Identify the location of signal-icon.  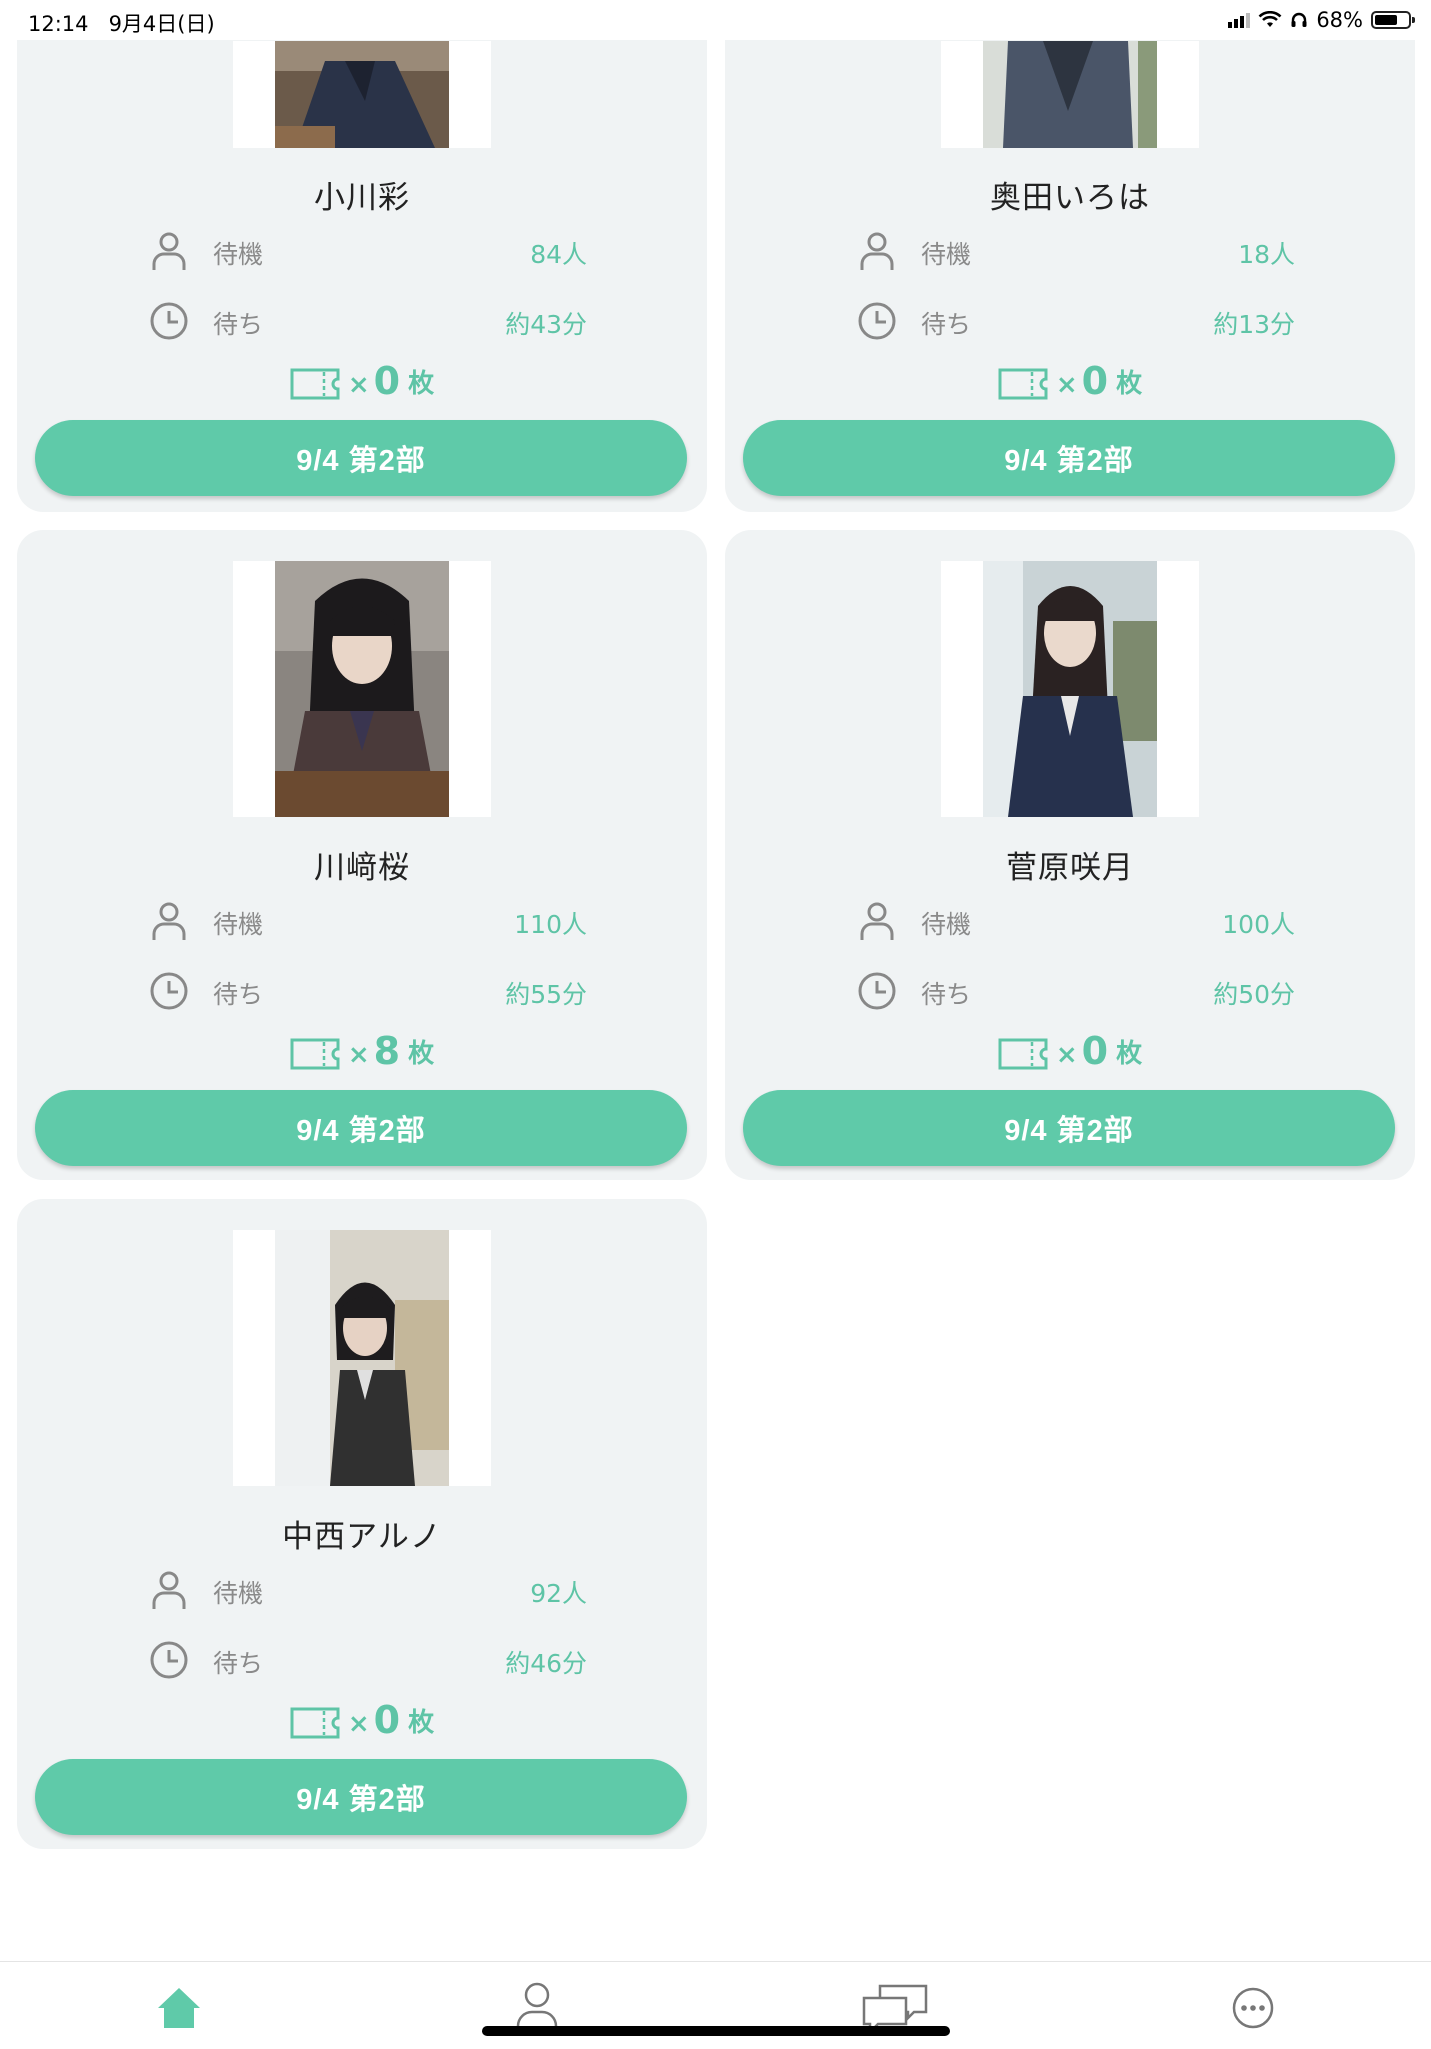
(1239, 20).